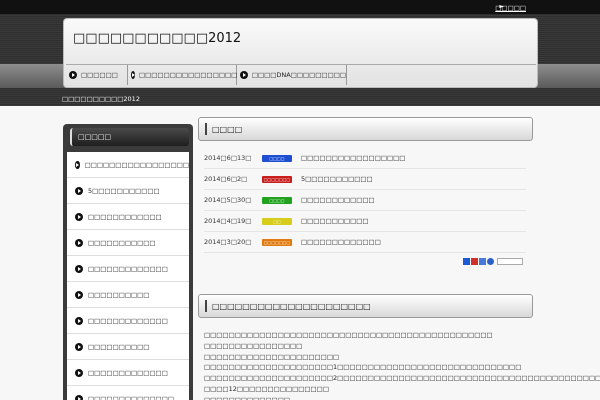 The image size is (600, 400). I want to click on sidebar-item: □□□□□□□□□□□, so click(128, 243).